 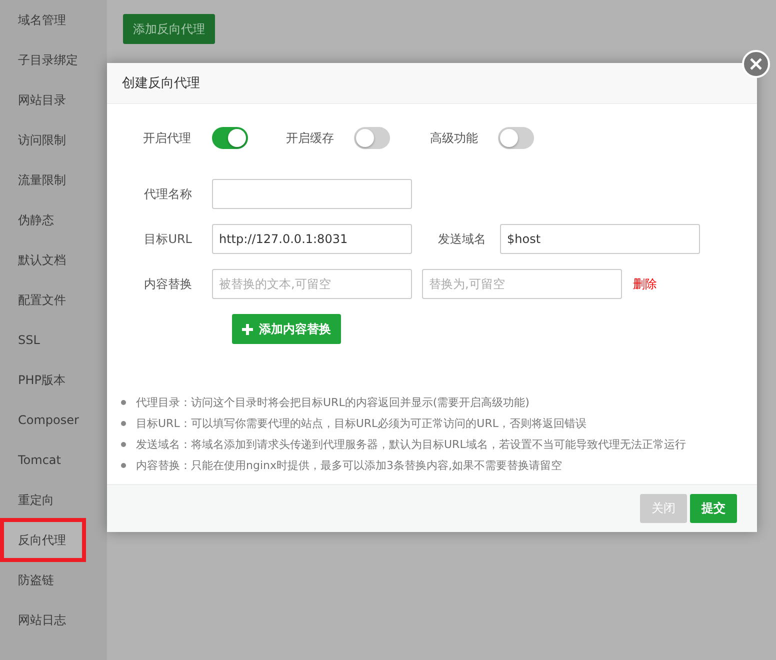 I want to click on submit-button: 提交, so click(x=713, y=508).